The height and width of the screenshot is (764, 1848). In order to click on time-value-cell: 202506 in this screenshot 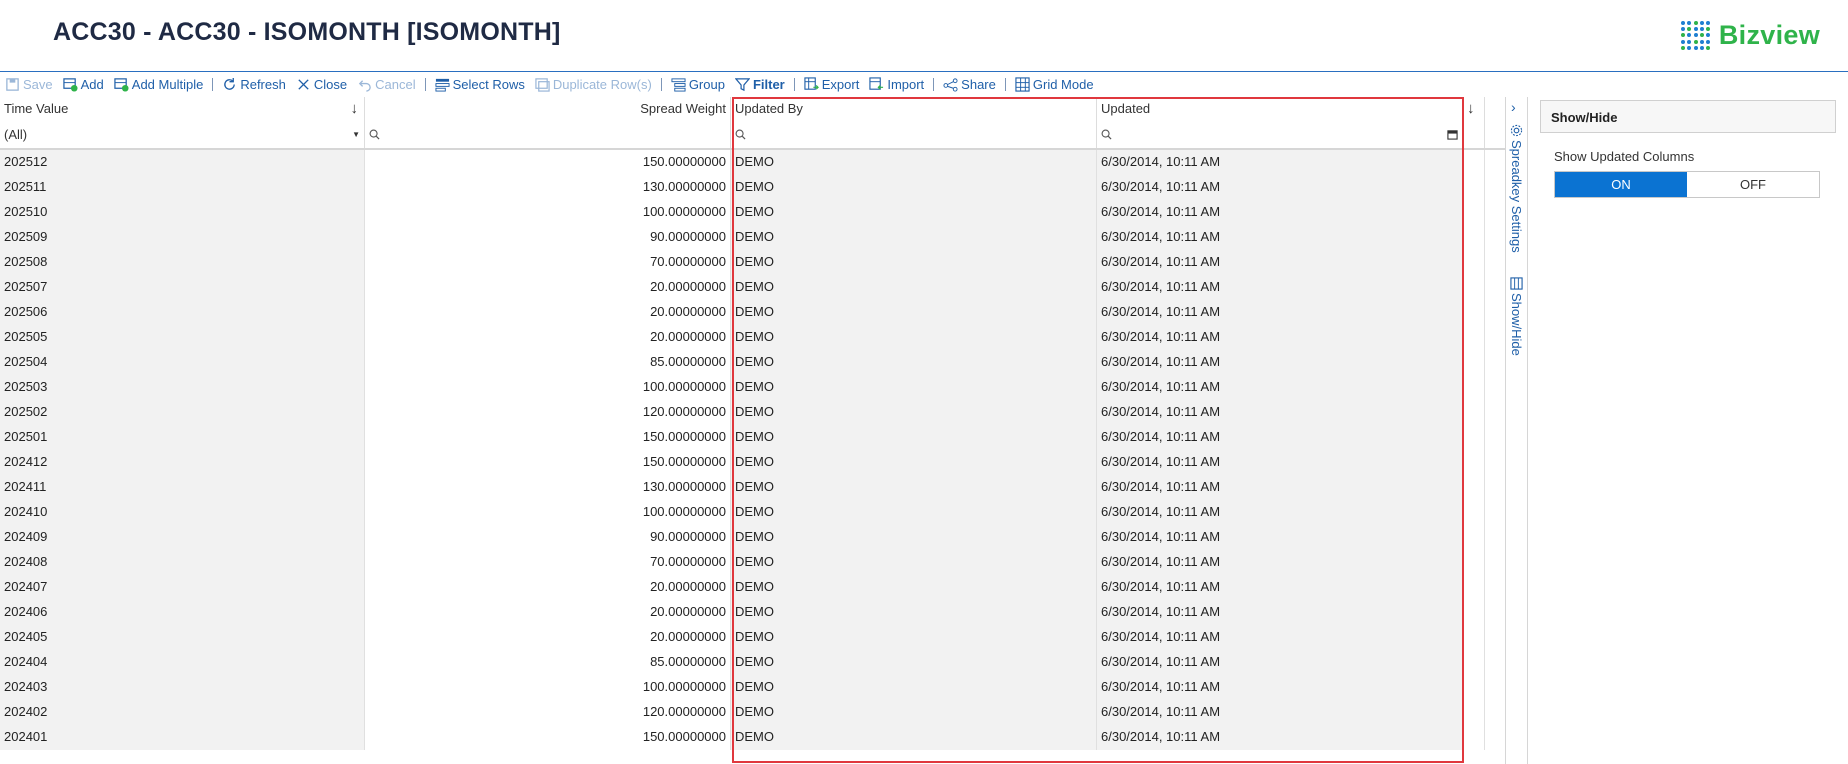, I will do `click(182, 312)`.